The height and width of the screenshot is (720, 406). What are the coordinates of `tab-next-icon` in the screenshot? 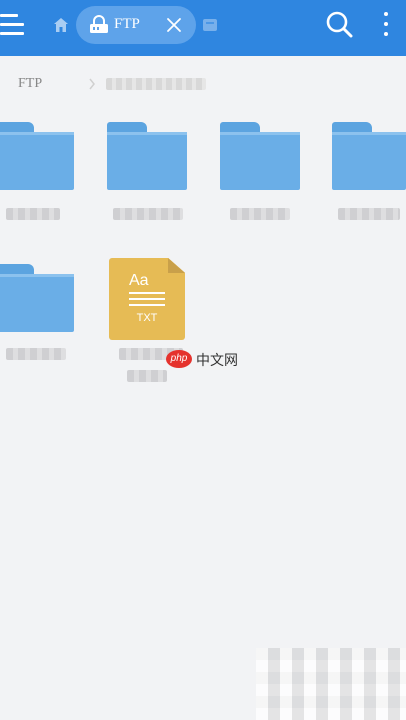 It's located at (210, 25).